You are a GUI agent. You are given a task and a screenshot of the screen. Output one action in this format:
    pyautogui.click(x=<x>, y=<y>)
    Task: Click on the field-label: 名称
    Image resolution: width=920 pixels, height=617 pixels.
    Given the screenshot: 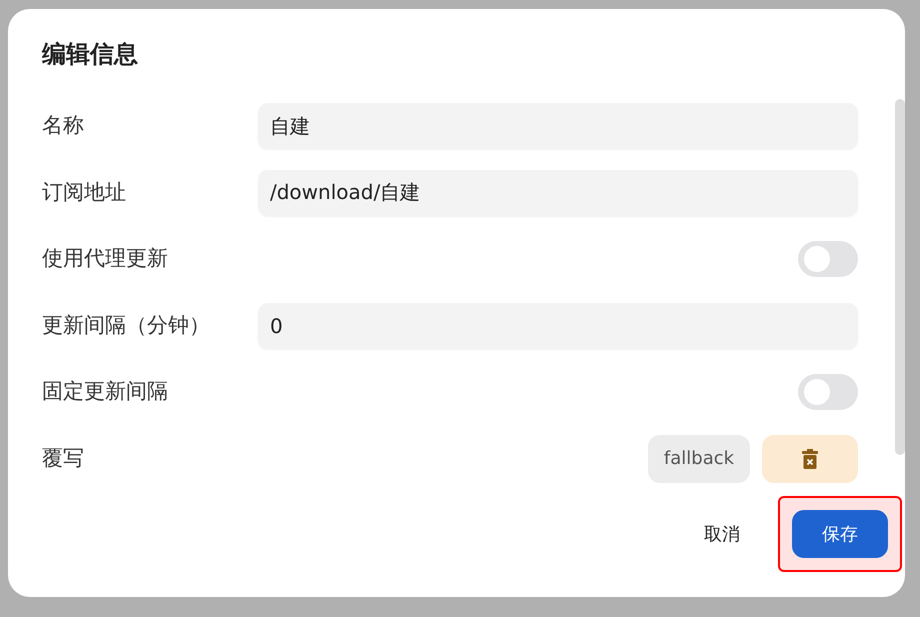 What is the action you would take?
    pyautogui.click(x=63, y=126)
    